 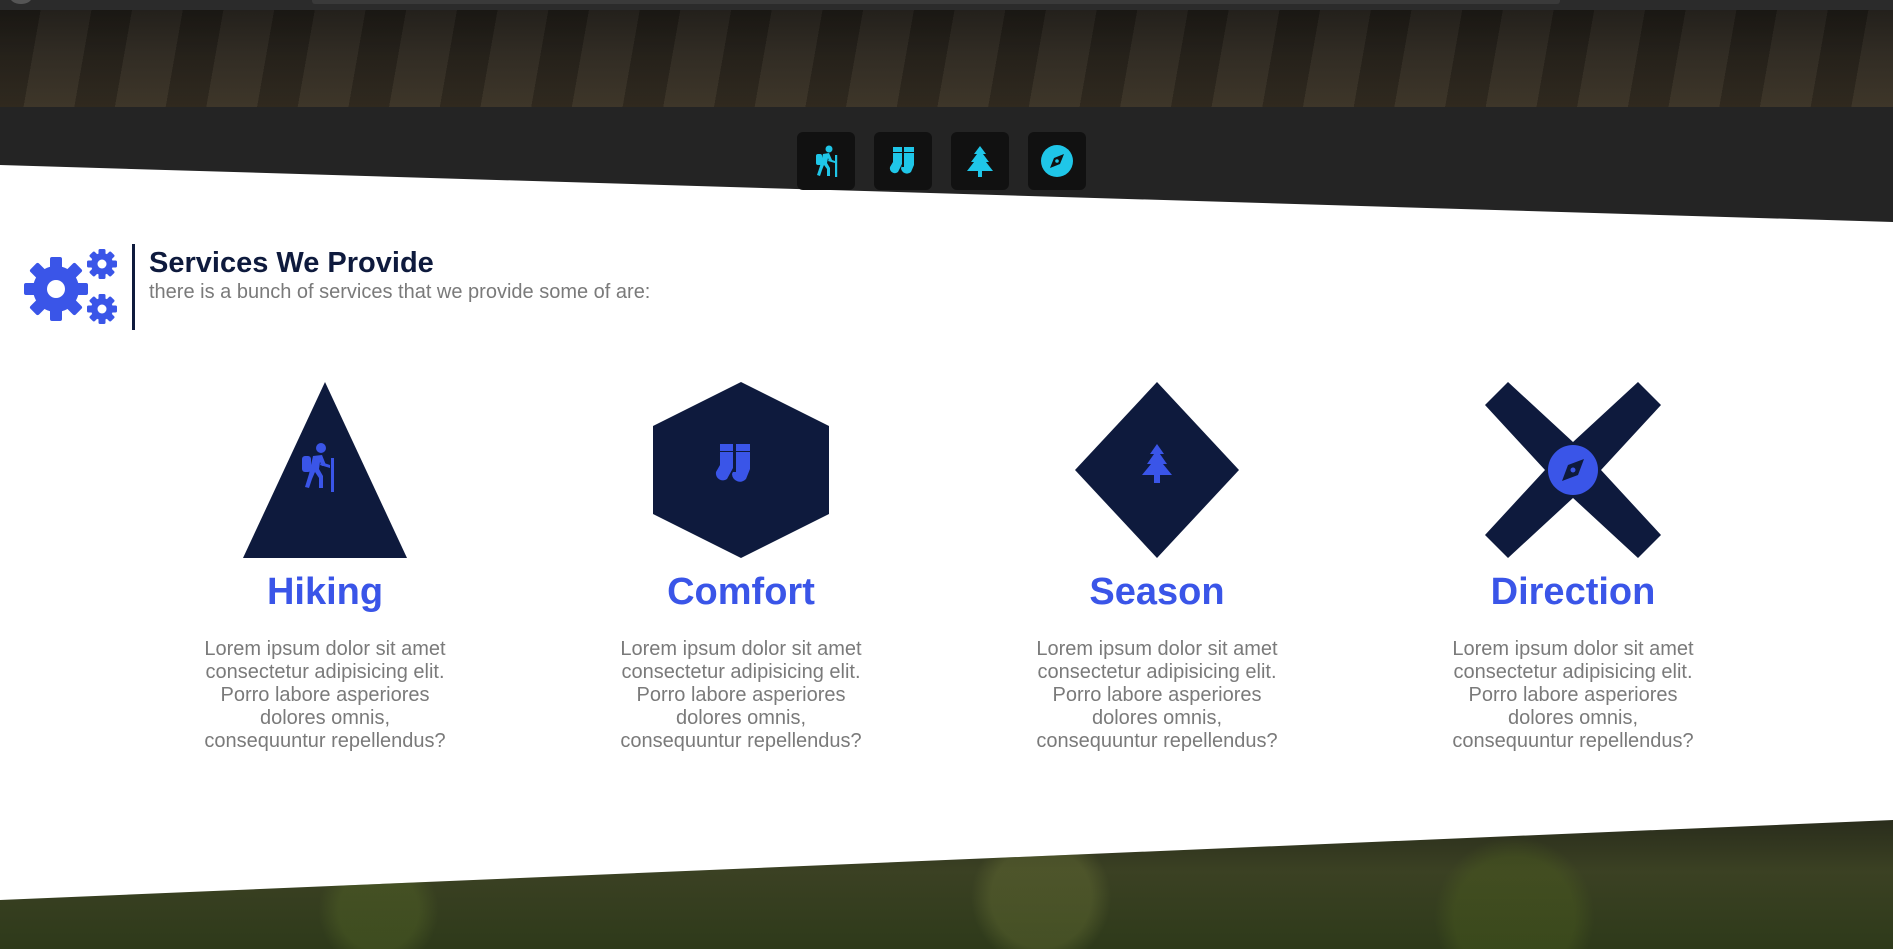 I want to click on card-title-direction: Direction, so click(x=1573, y=592).